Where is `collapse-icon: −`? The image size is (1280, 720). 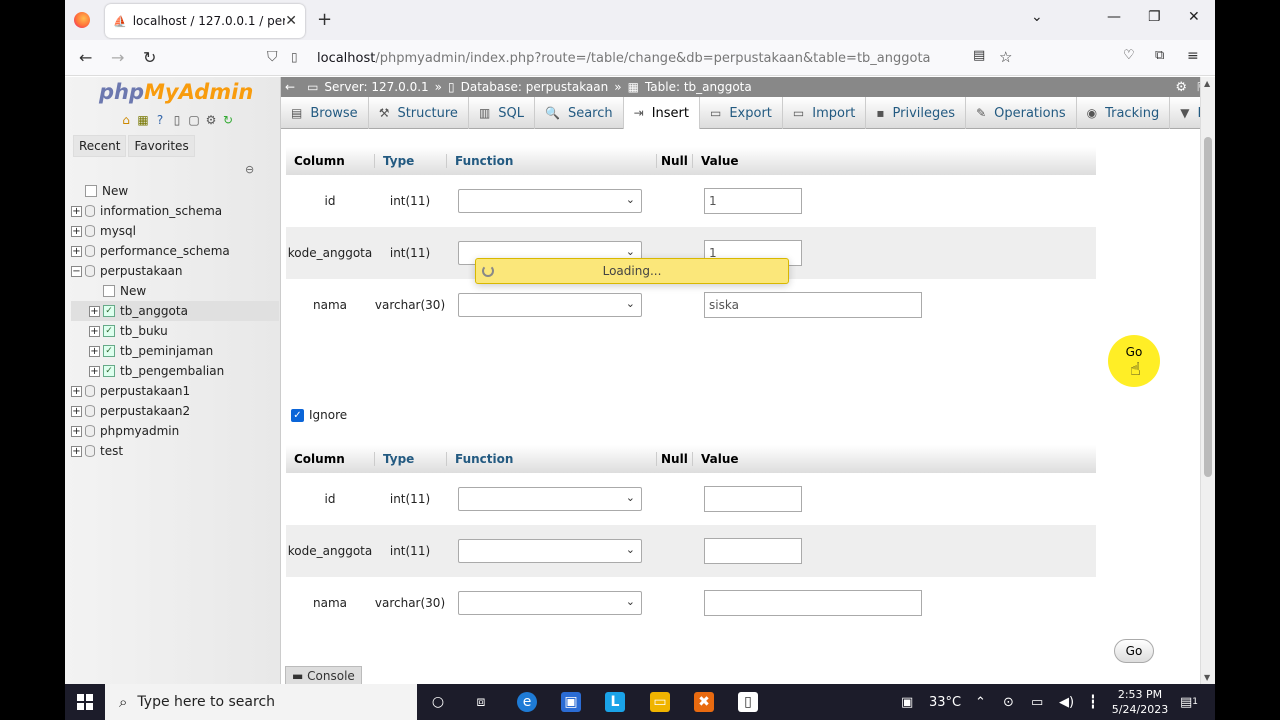 collapse-icon: − is located at coordinates (76, 271).